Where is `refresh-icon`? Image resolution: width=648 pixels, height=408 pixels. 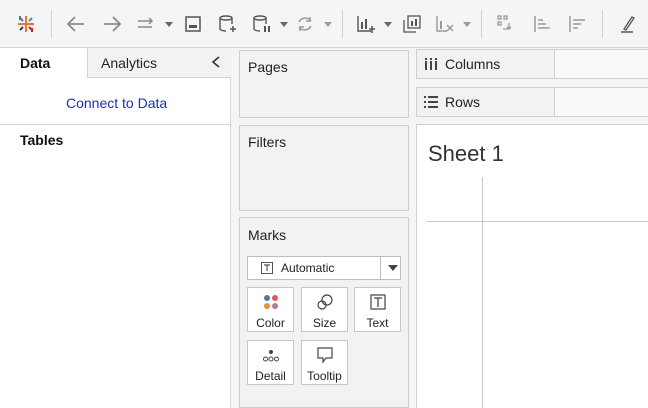 refresh-icon is located at coordinates (305, 24).